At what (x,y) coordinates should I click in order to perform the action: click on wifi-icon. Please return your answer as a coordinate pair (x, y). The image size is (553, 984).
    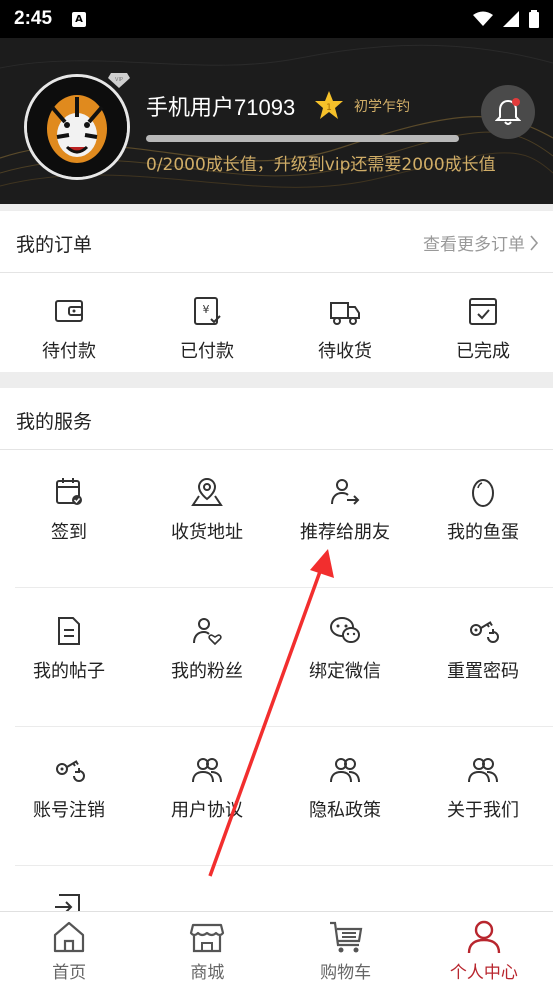
    Looking at the image, I should click on (483, 18).